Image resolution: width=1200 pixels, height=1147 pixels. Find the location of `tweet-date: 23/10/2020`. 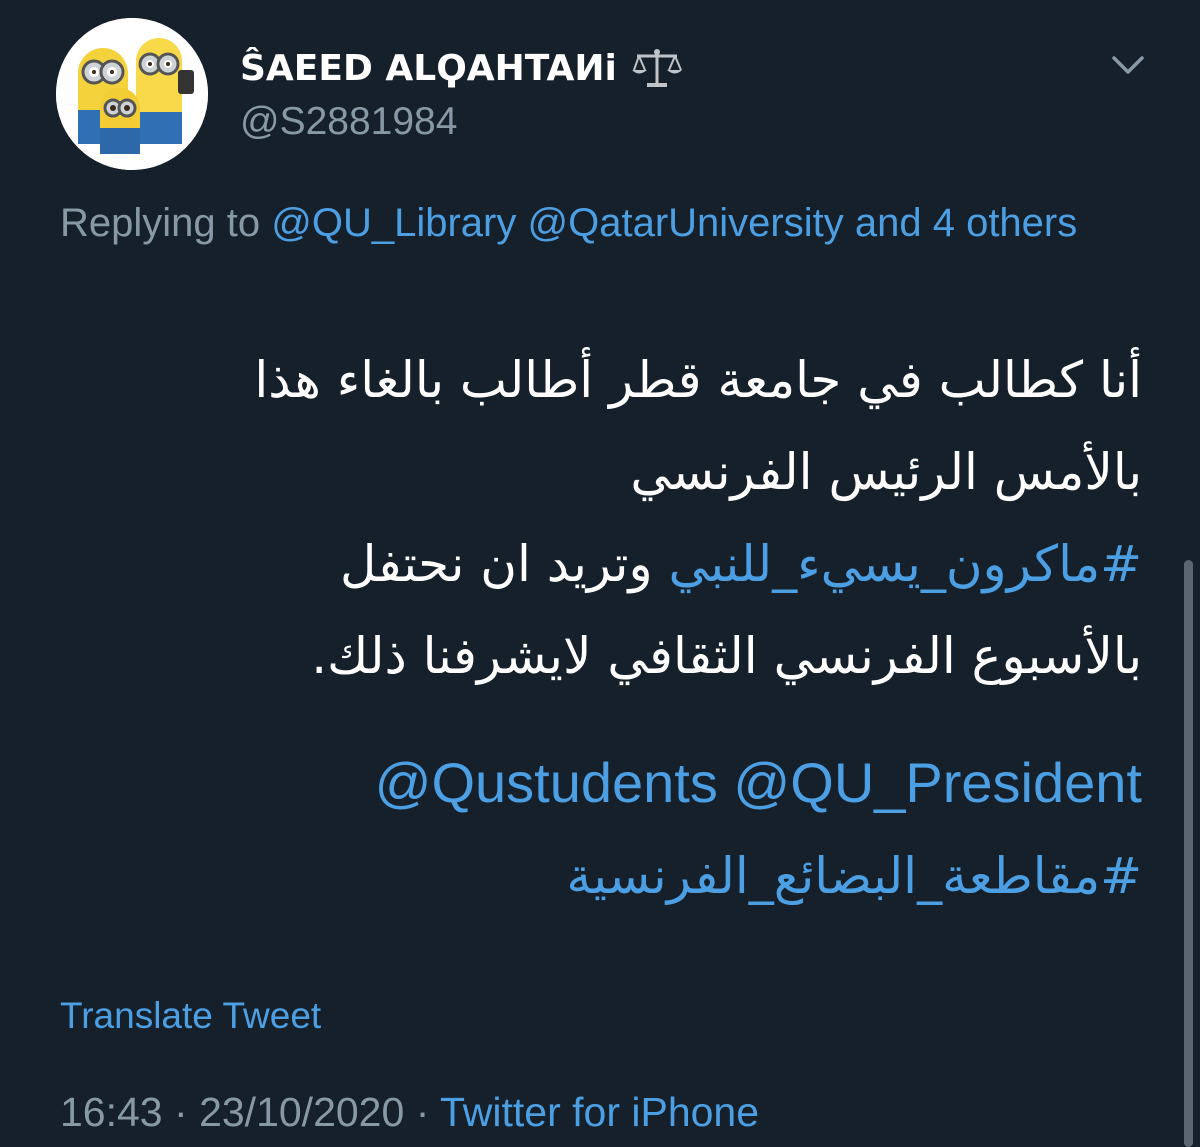

tweet-date: 23/10/2020 is located at coordinates (301, 1112).